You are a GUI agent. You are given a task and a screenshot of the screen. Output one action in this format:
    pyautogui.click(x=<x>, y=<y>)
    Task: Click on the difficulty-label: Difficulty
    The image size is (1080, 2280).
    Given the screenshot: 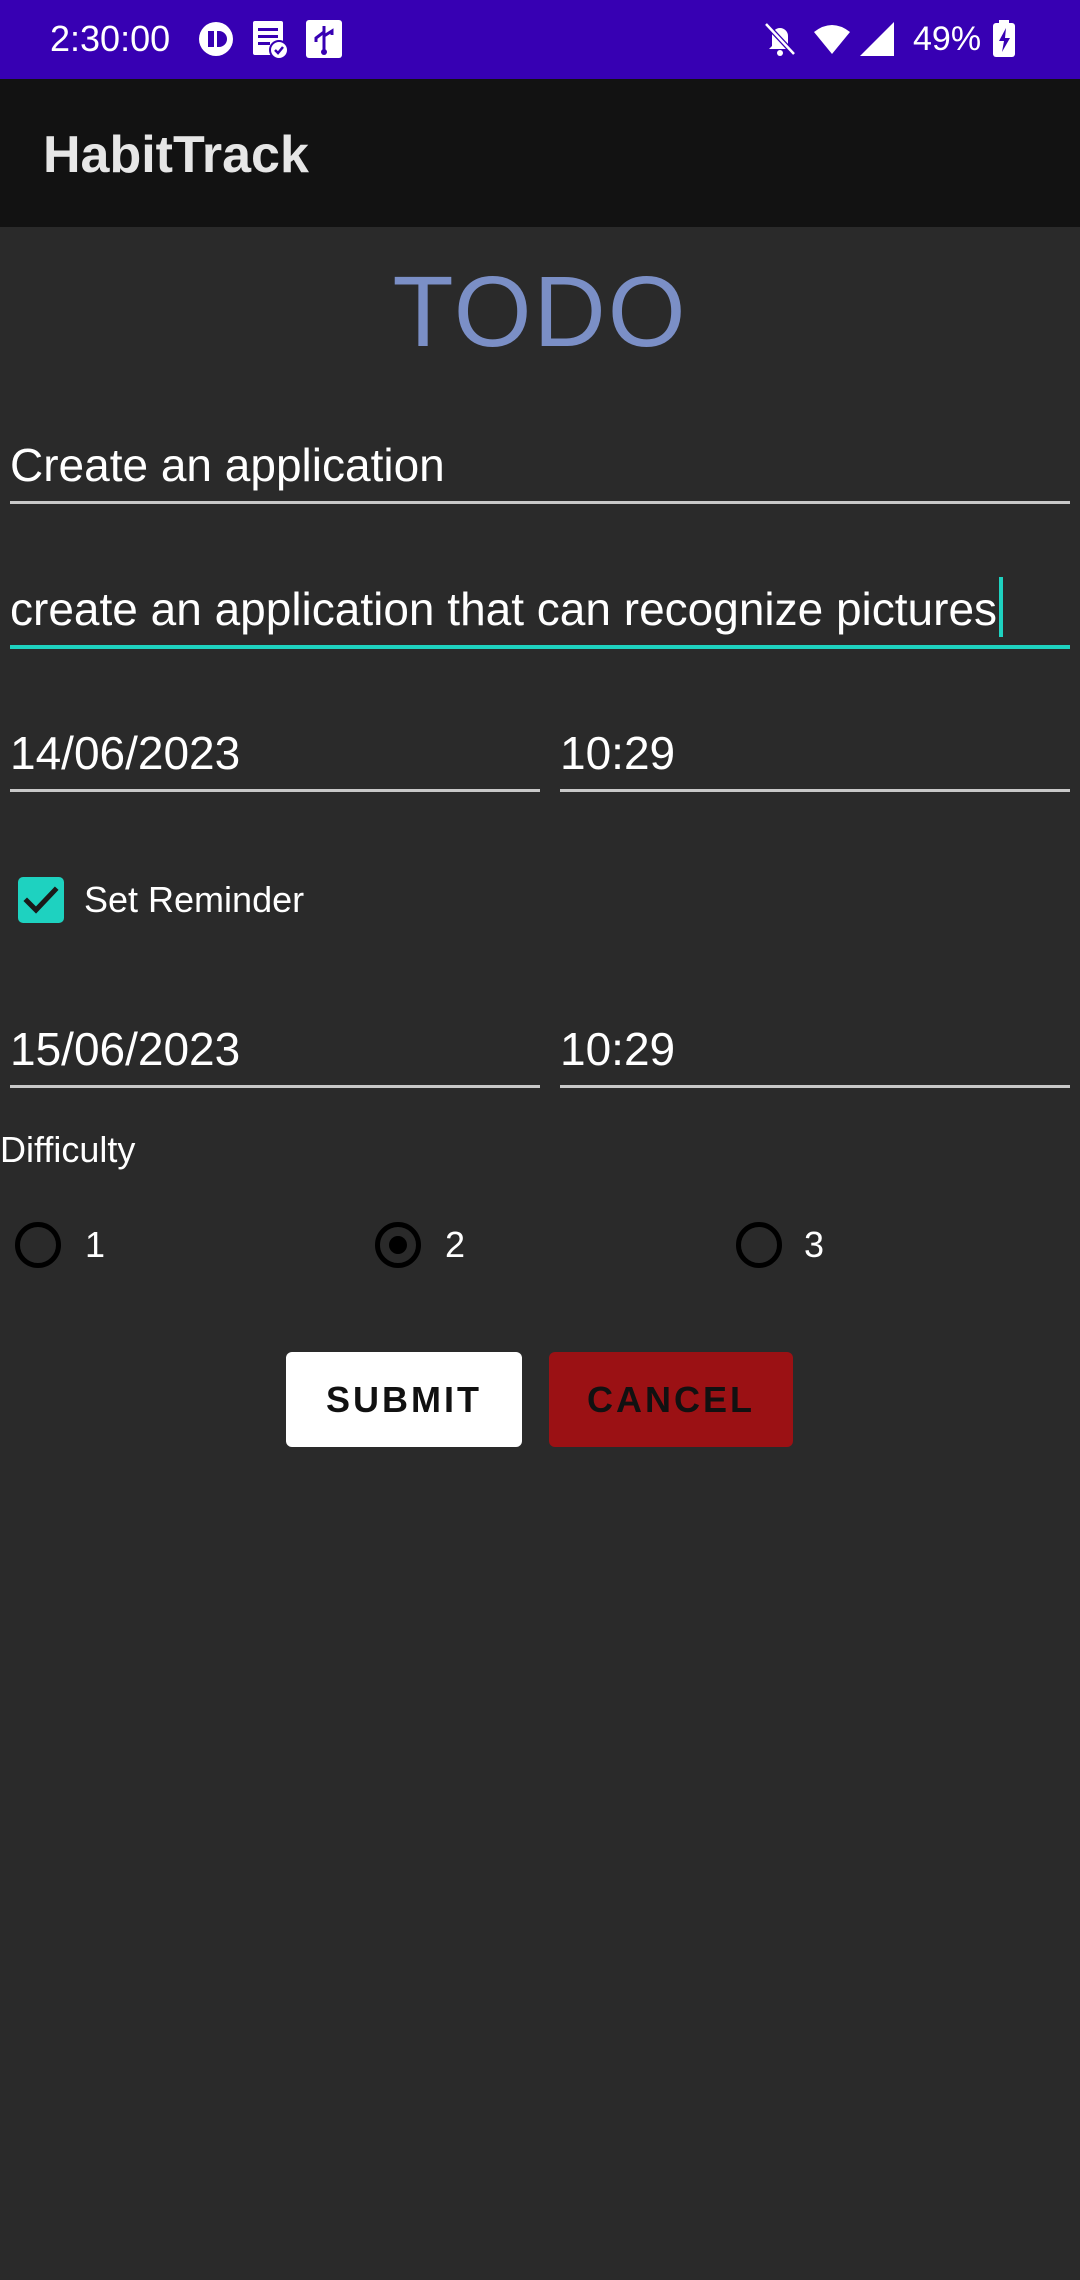 What is the action you would take?
    pyautogui.click(x=68, y=1149)
    